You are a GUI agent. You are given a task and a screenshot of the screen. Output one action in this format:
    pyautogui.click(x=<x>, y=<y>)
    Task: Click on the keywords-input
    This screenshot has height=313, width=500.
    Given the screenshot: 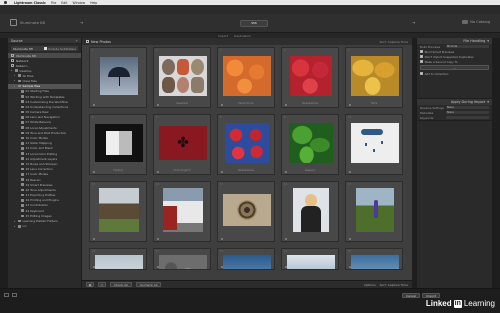 What is the action you would take?
    pyautogui.click(x=467, y=117)
    